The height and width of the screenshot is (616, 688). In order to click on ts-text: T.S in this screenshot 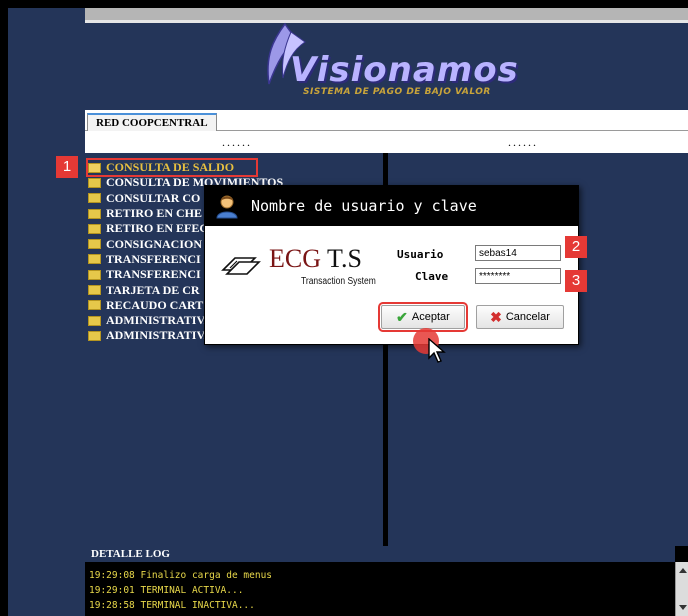, I will do `click(344, 258)`.